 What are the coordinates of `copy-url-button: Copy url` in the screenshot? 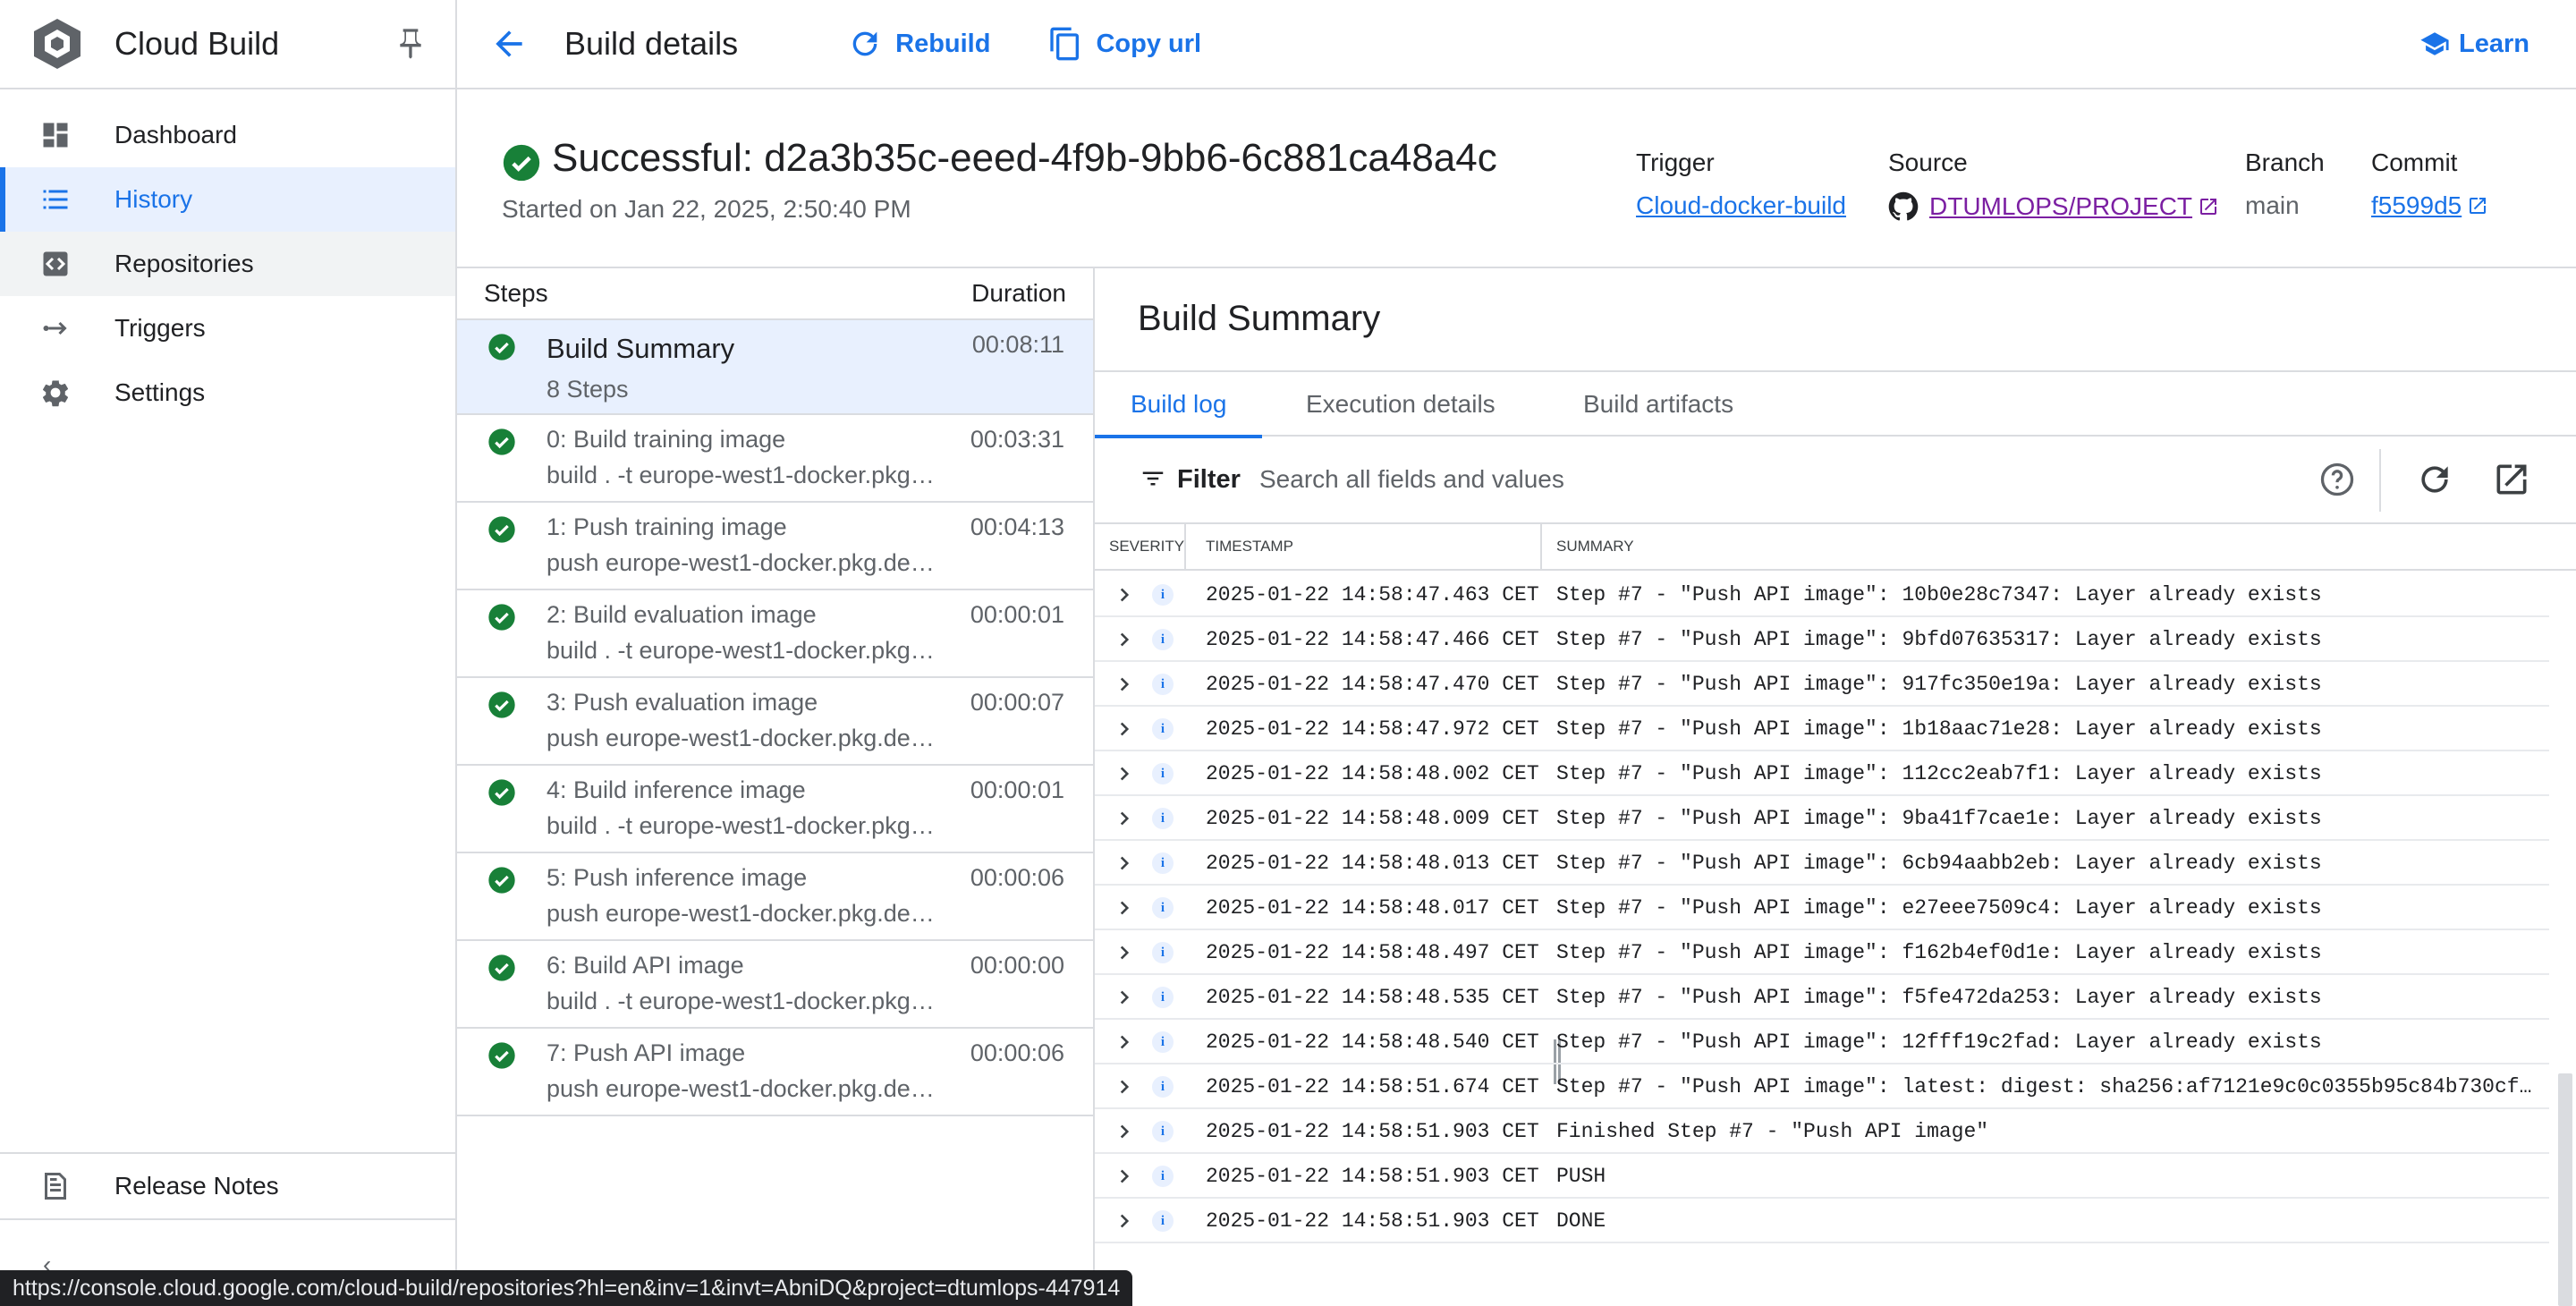 It's located at (1124, 44).